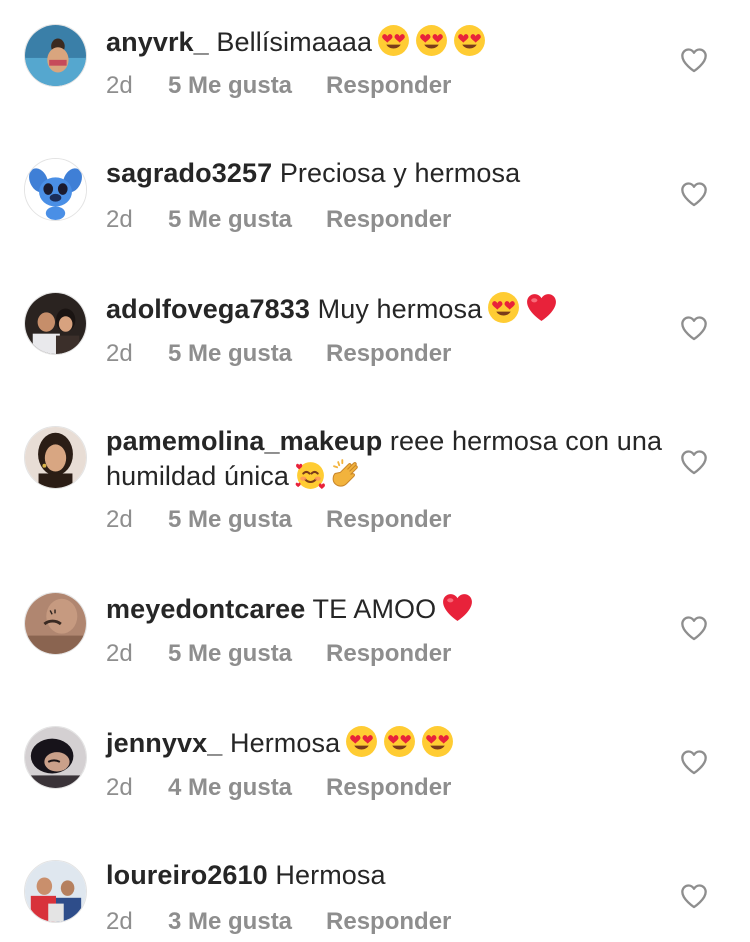  What do you see at coordinates (400, 309) in the screenshot?
I see `comment-text: Muy hermosa` at bounding box center [400, 309].